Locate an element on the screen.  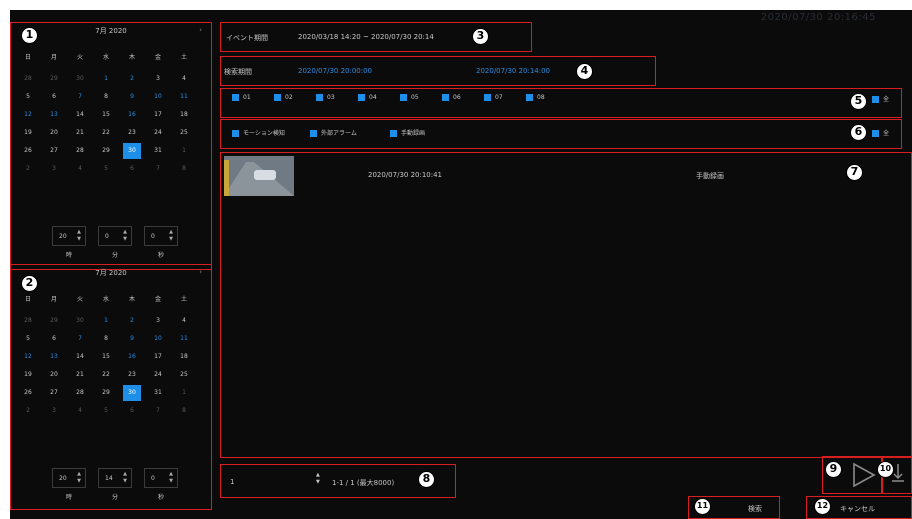
minute-spinner: 0 ▲ ▼ is located at coordinates (115, 236).